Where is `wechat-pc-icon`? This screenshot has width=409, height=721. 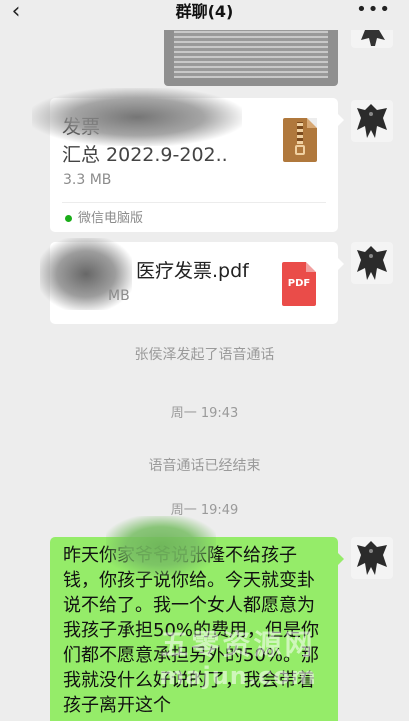
wechat-pc-icon is located at coordinates (68, 218).